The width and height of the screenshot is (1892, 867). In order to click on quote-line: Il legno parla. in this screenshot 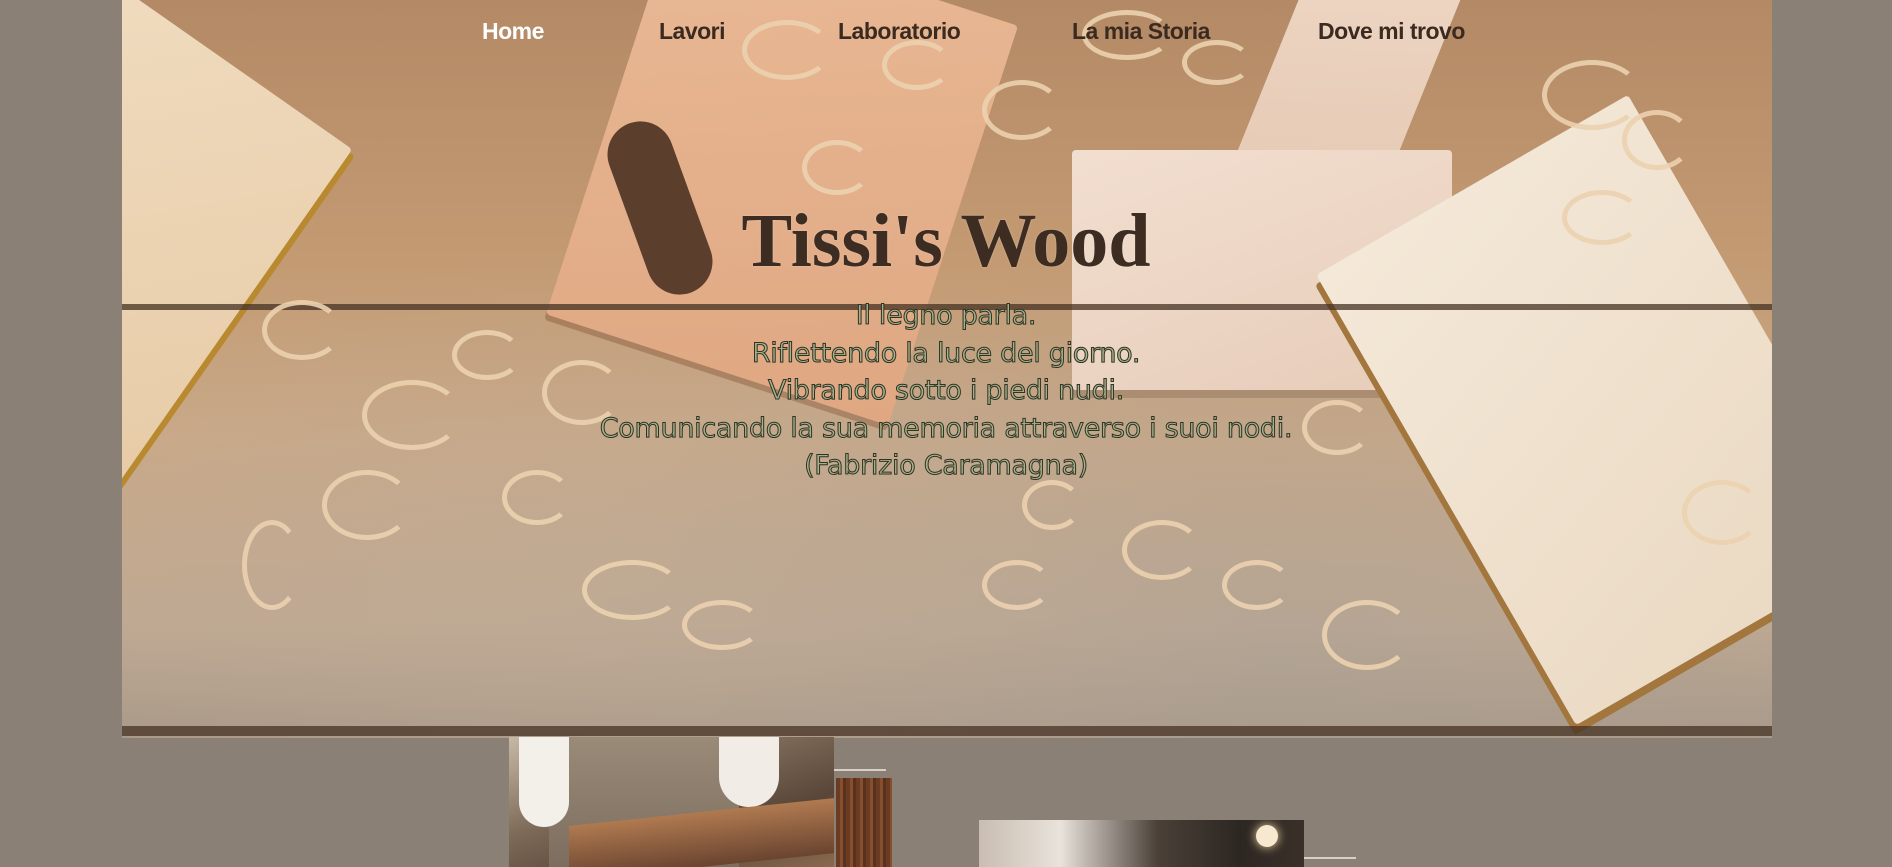, I will do `click(946, 316)`.